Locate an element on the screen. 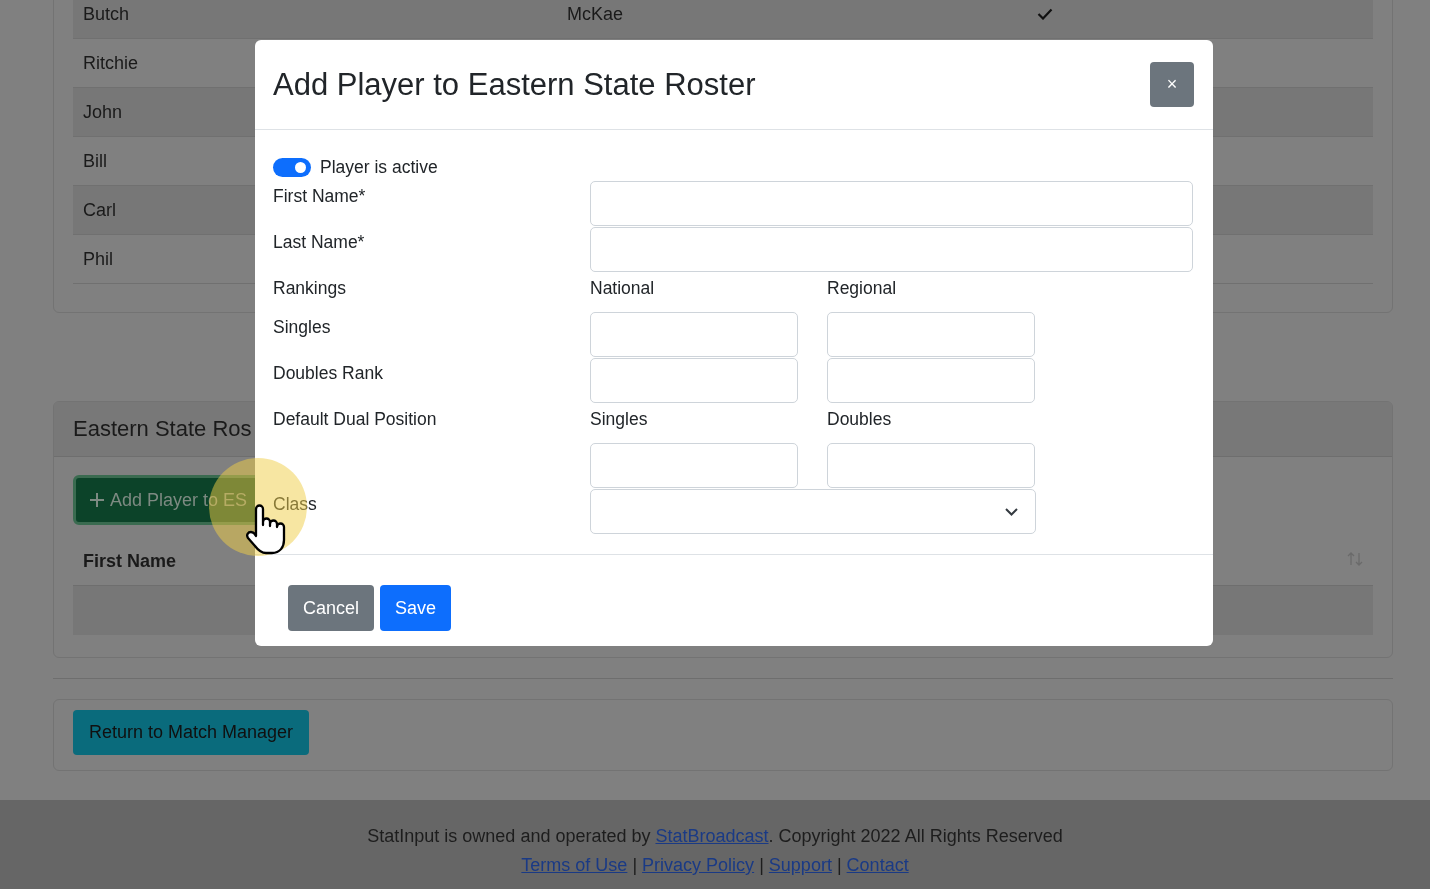 Image resolution: width=1430 pixels, height=889 pixels. statbroadcast-link: StatBroadcast is located at coordinates (712, 836).